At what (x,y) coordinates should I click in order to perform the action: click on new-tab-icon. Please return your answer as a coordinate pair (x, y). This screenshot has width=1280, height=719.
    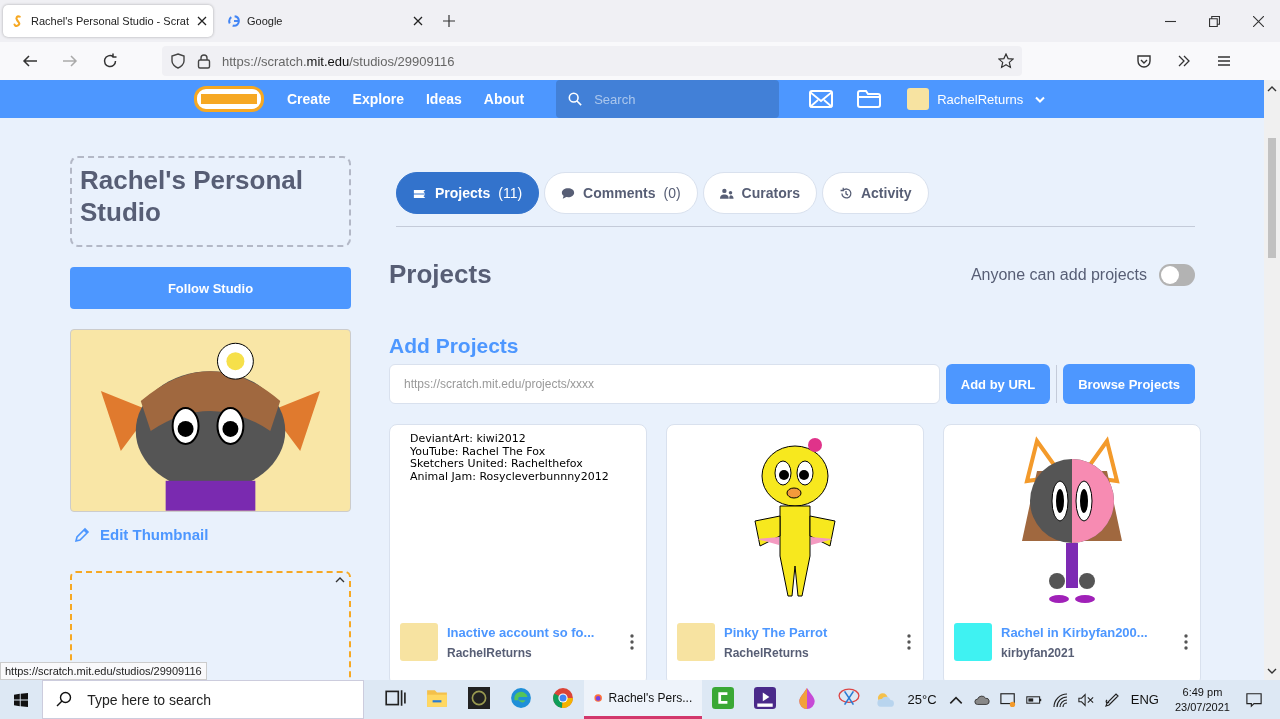
    Looking at the image, I should click on (449, 21).